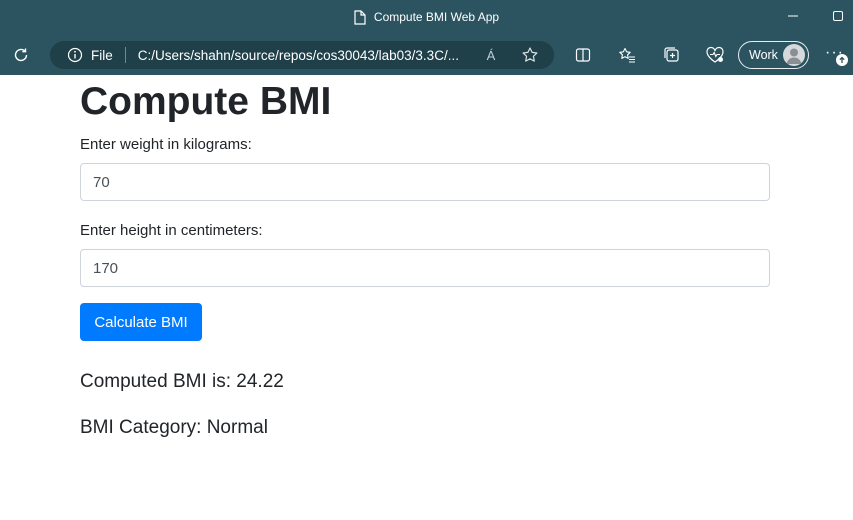 The width and height of the screenshot is (853, 520). What do you see at coordinates (672, 55) in the screenshot?
I see `collections-icon` at bounding box center [672, 55].